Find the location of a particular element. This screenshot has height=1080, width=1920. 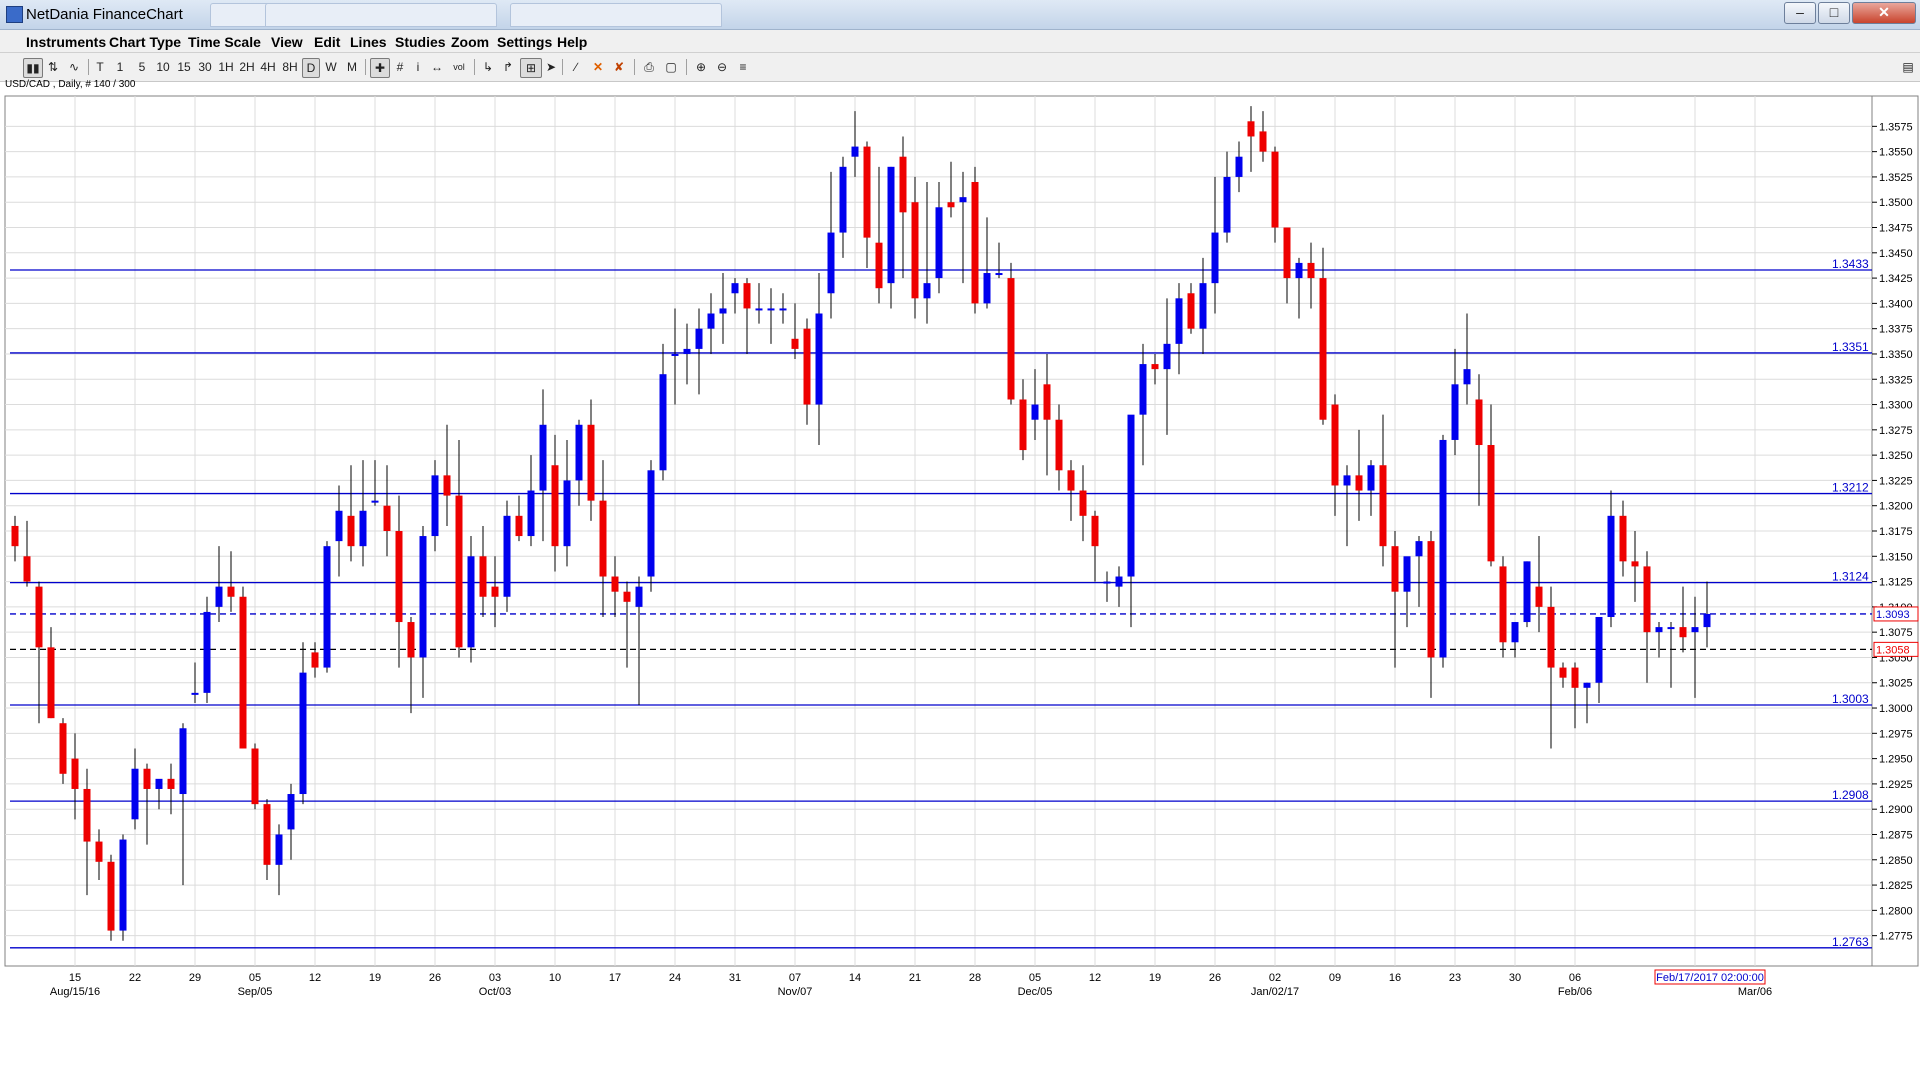

menu-chart-type: Chart Type is located at coordinates (145, 42).